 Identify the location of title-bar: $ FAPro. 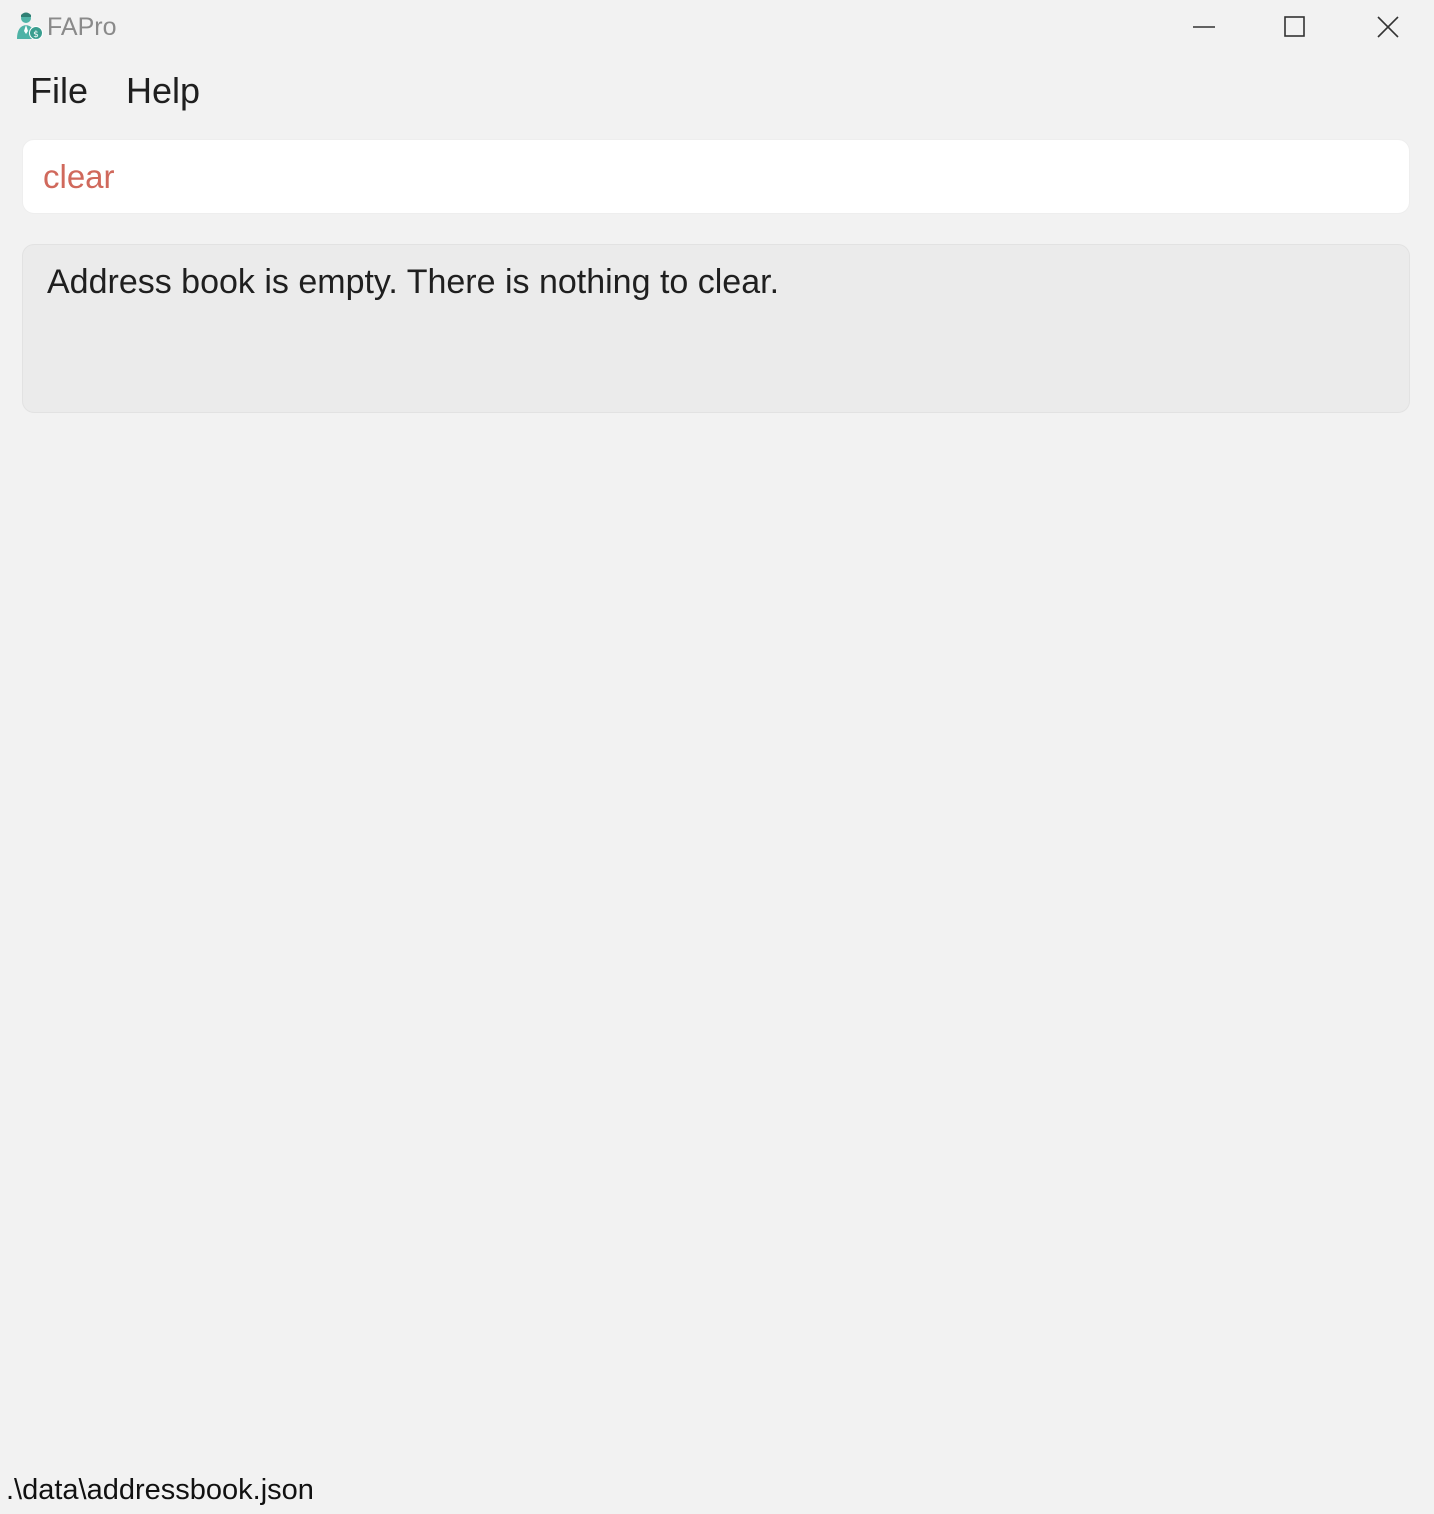
(717, 27).